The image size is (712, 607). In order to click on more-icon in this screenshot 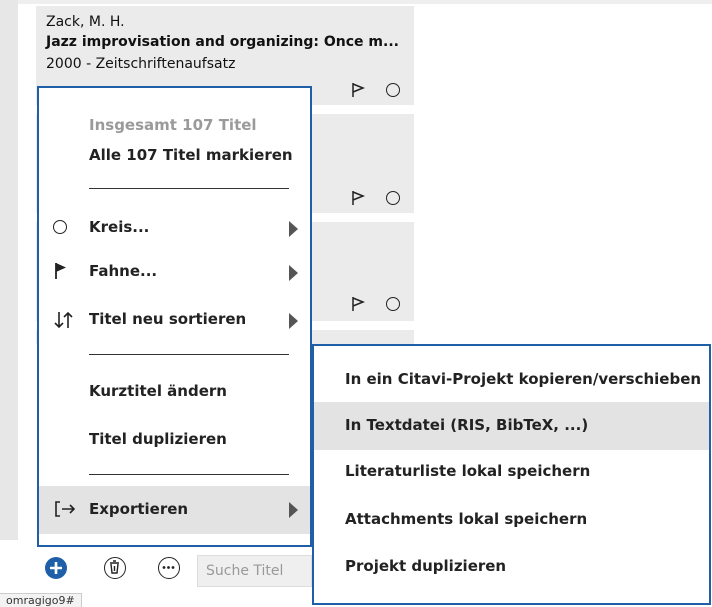, I will do `click(168, 567)`.